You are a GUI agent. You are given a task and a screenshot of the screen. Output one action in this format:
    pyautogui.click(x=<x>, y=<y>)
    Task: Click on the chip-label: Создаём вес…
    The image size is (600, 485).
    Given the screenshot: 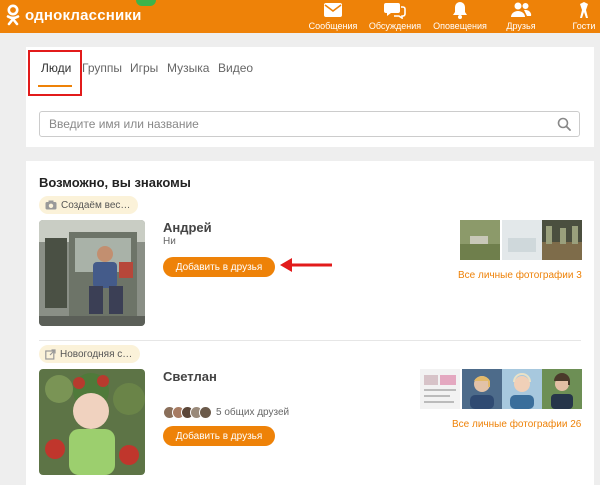 What is the action you would take?
    pyautogui.click(x=96, y=205)
    